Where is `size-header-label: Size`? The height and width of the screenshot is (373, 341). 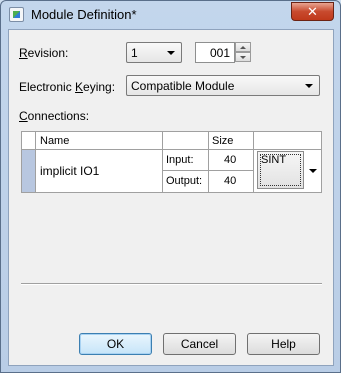 size-header-label: Size is located at coordinates (223, 141).